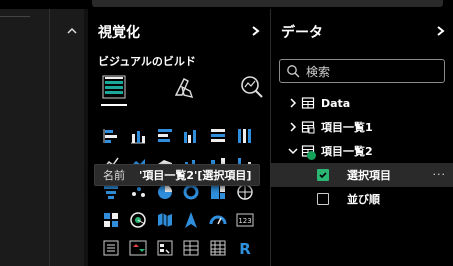  I want to click on top-scrollbar, so click(267, 3).